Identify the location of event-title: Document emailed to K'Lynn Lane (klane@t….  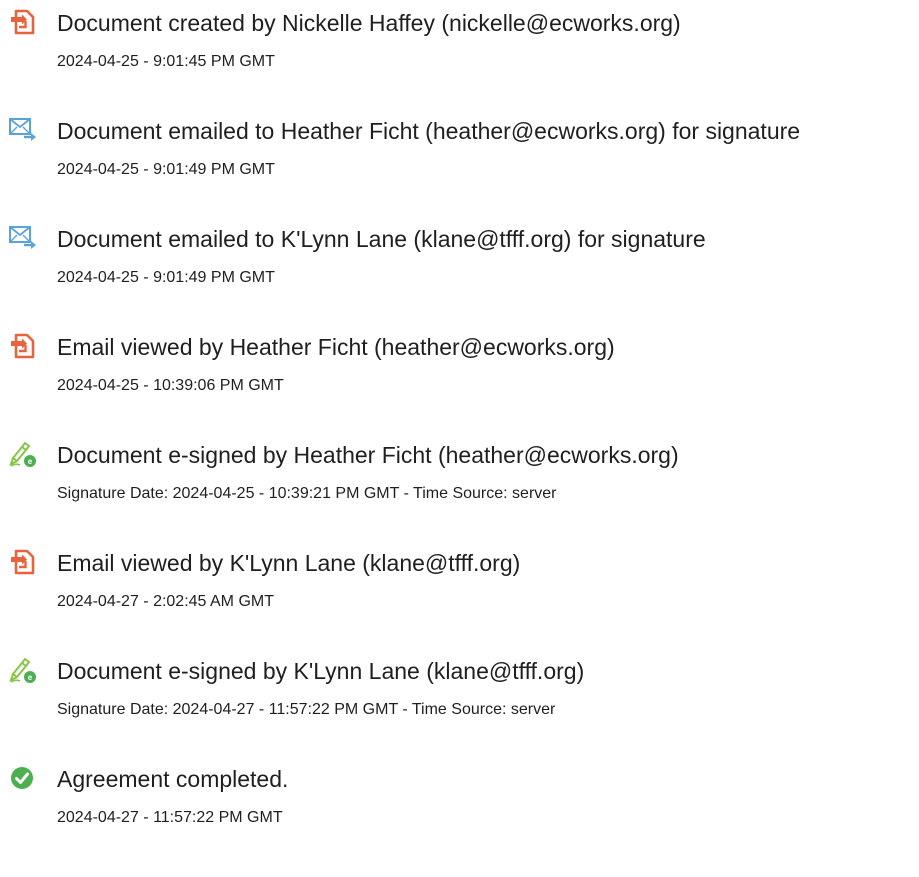
(381, 239).